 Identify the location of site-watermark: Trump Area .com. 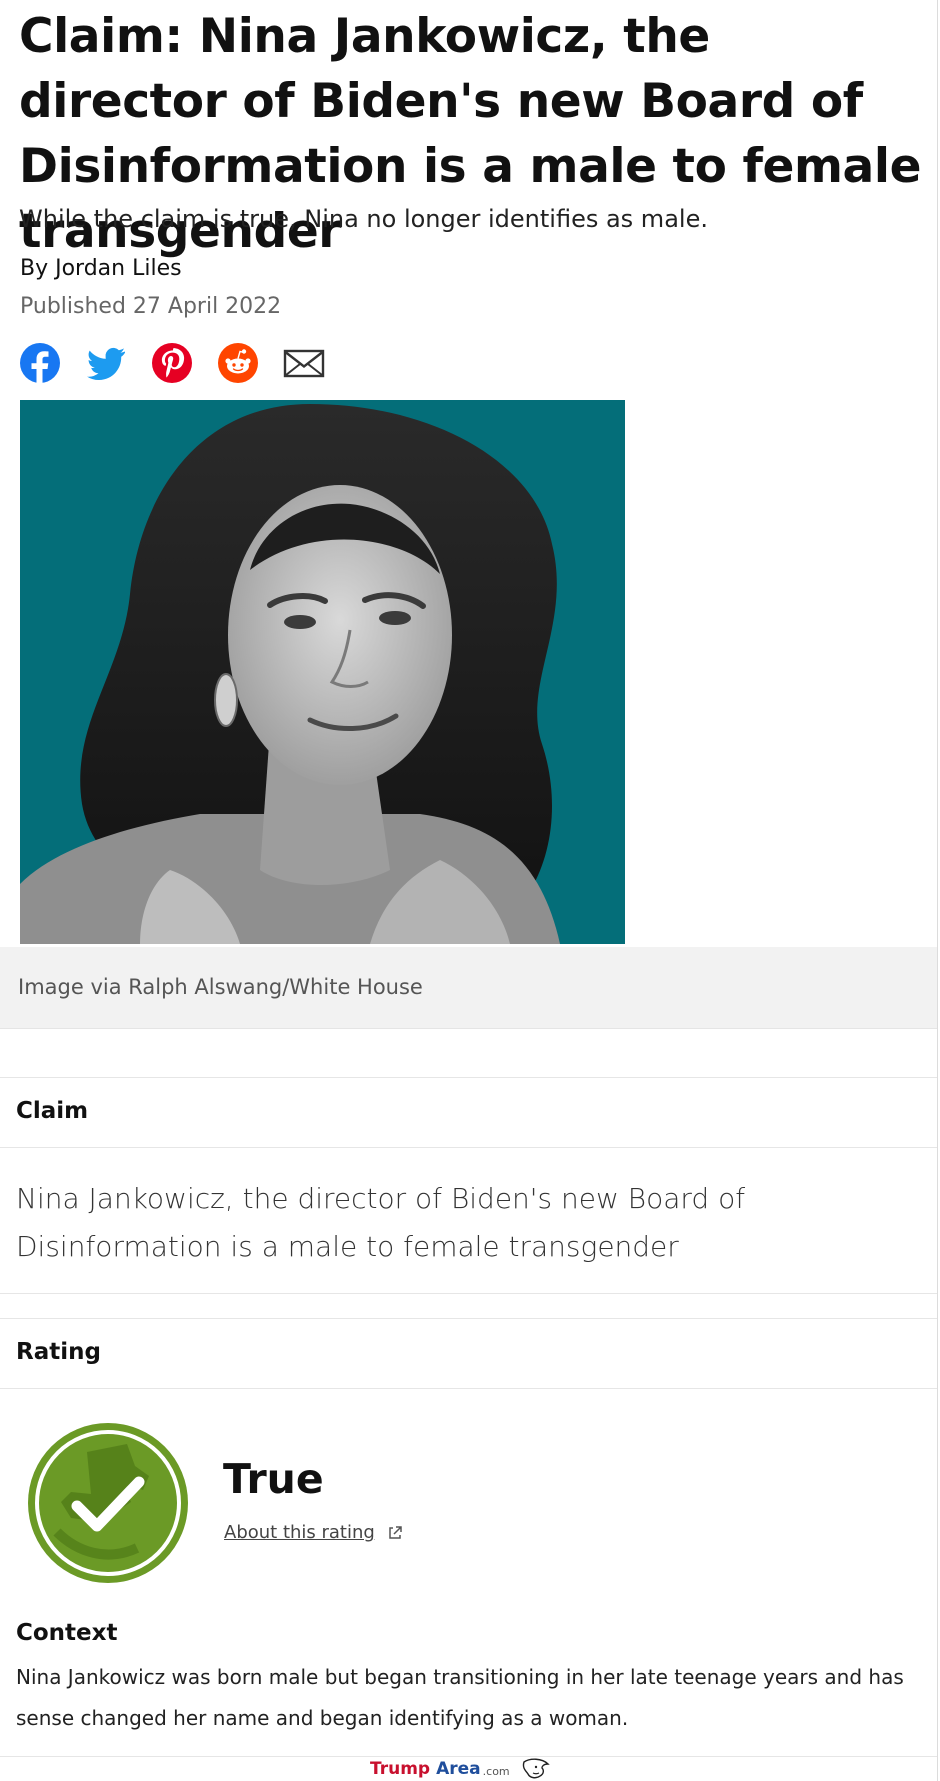
(461, 1769).